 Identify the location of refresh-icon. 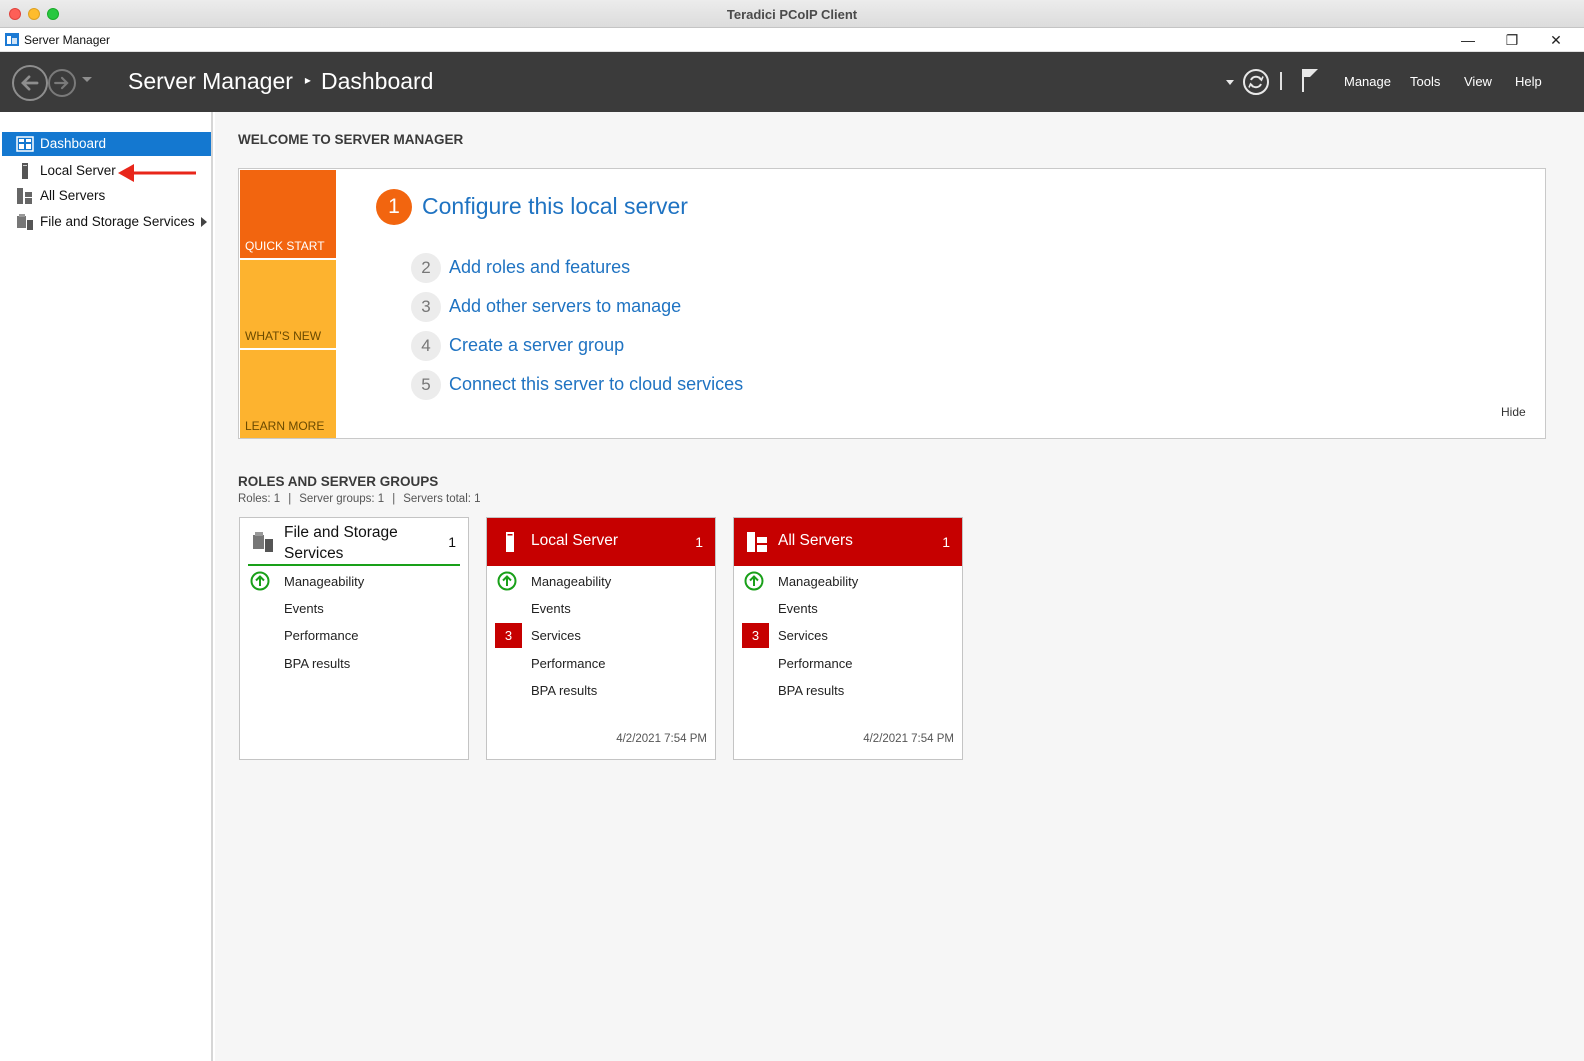
(1256, 82).